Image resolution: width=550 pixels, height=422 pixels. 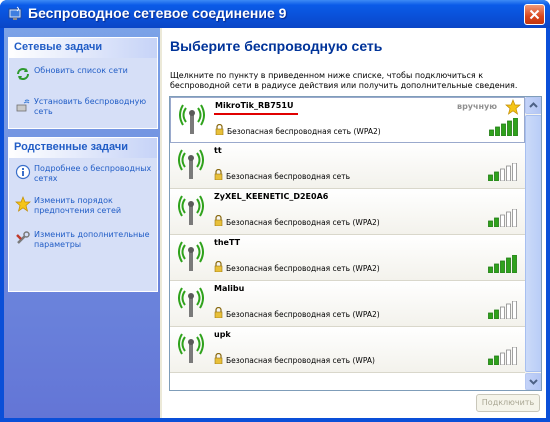 I want to click on preferred-star-icon, so click(x=513, y=107).